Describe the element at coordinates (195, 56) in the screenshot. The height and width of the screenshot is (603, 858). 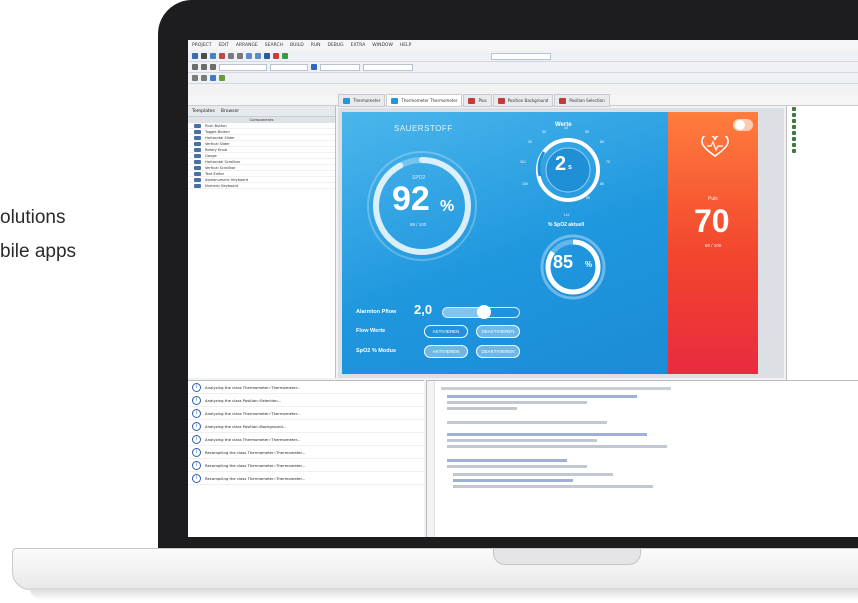
I see `new-icon` at that location.